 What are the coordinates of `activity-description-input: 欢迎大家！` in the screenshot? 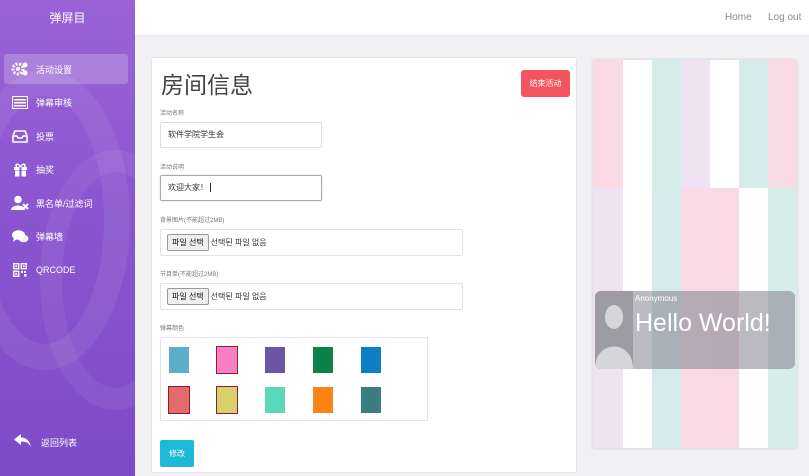 It's located at (241, 188).